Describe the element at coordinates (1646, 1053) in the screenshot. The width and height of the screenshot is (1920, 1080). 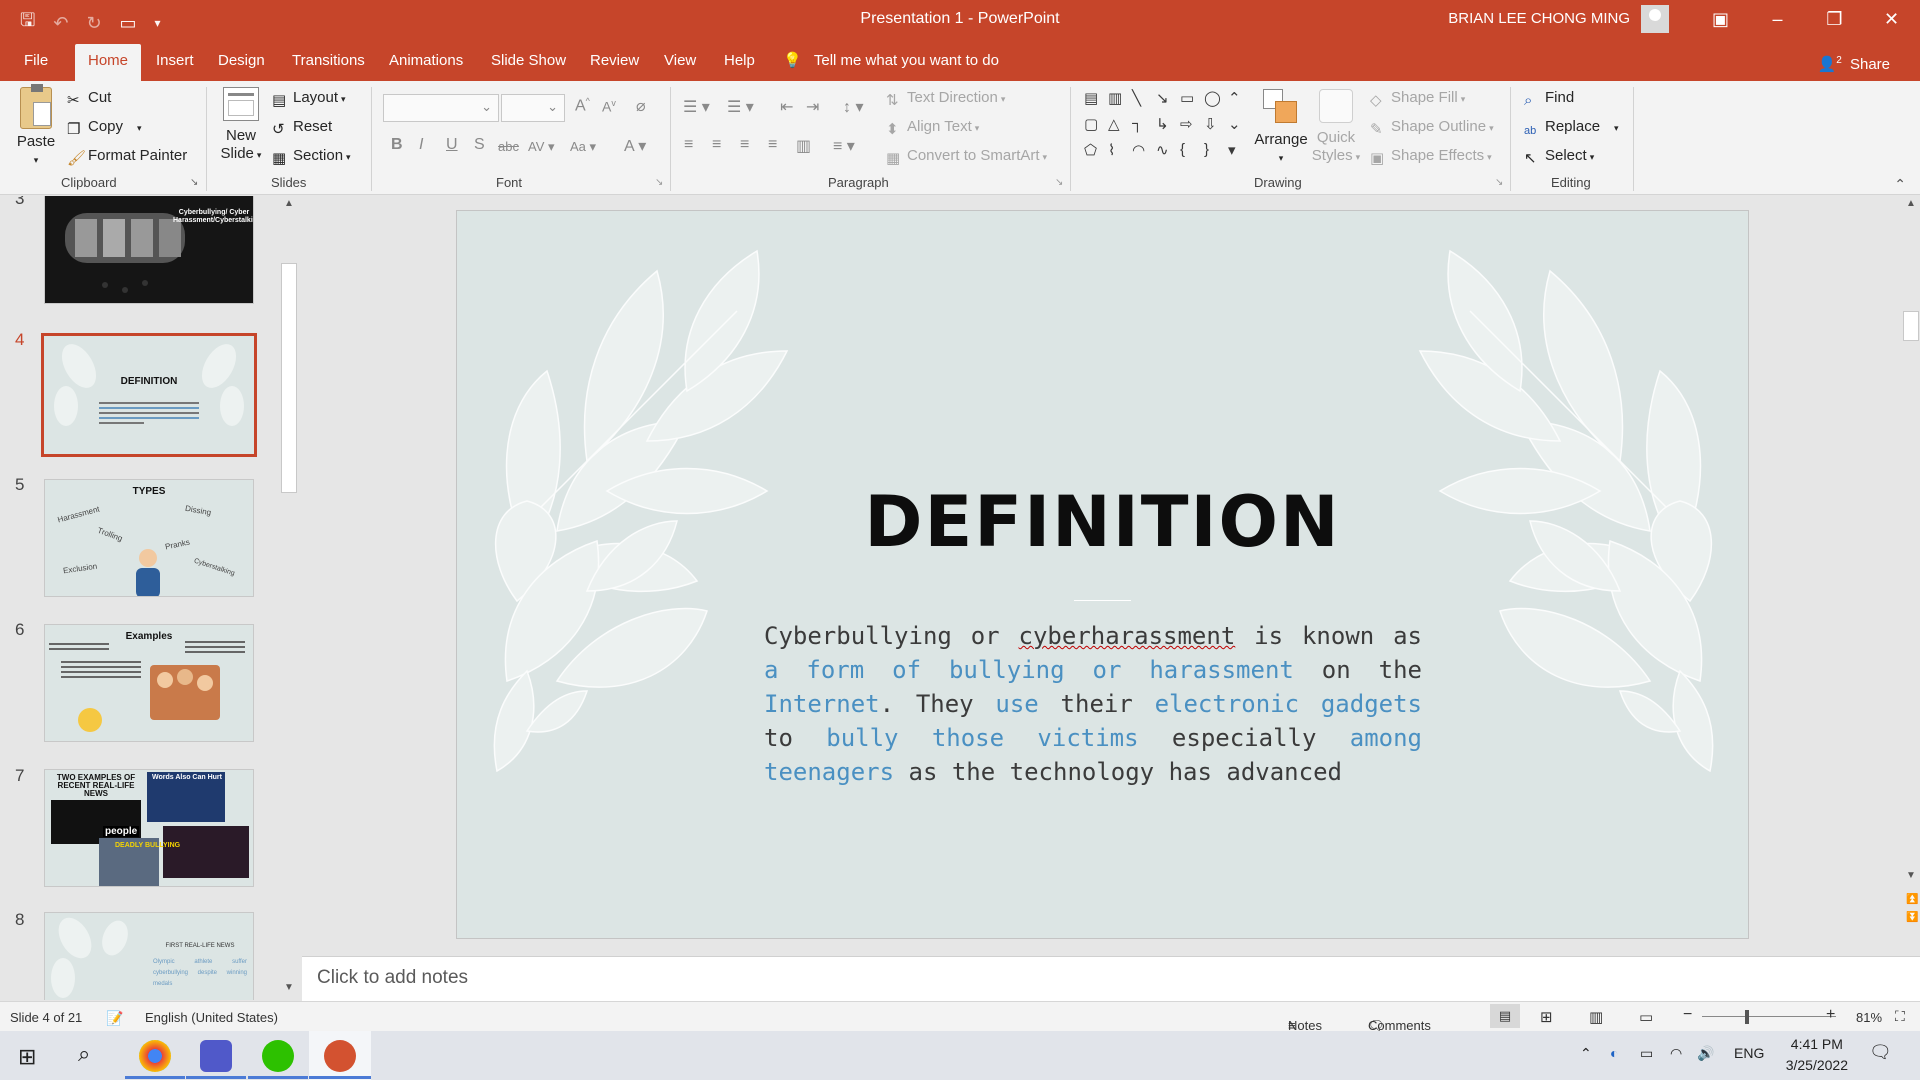
I see `battery-icon: ▭` at that location.